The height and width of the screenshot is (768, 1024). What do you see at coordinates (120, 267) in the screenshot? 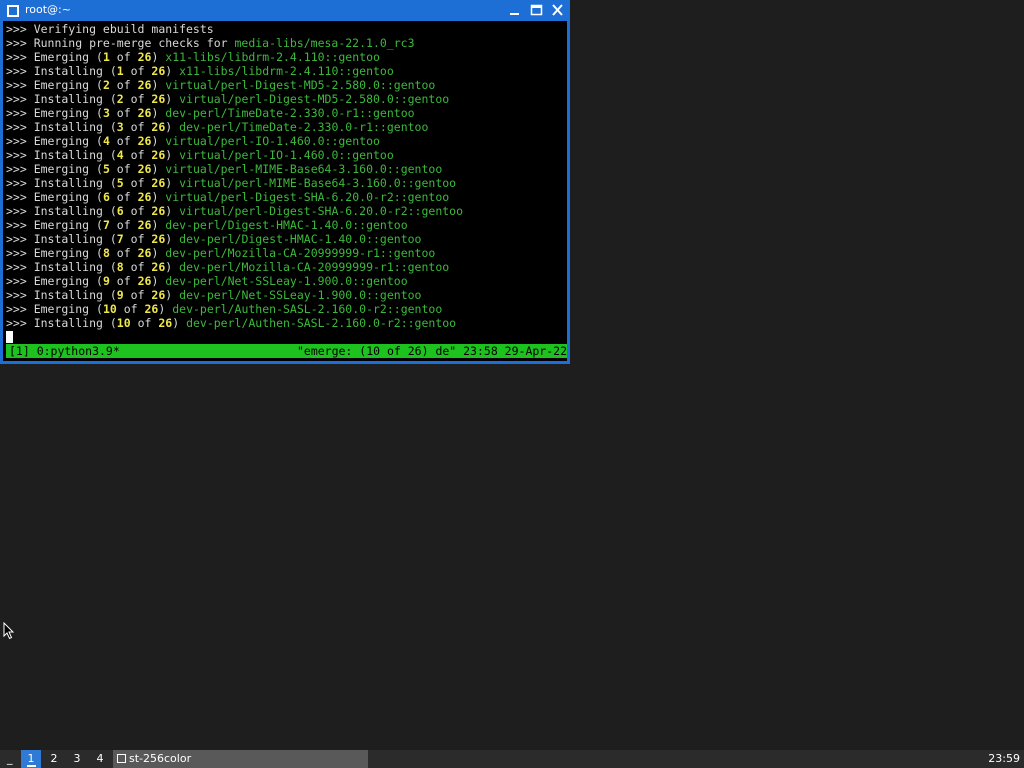
I see `progress-number: 8` at bounding box center [120, 267].